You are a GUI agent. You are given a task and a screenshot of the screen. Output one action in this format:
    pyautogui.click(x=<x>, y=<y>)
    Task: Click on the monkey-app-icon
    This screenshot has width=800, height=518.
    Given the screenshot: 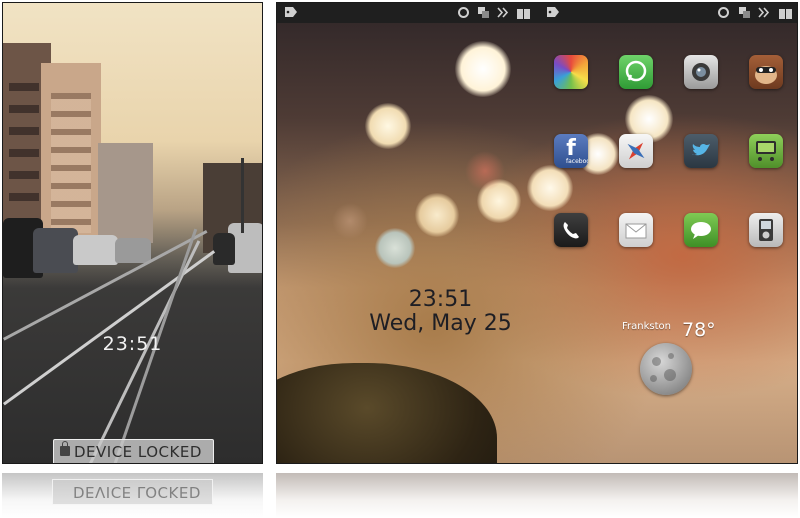 What is the action you would take?
    pyautogui.click(x=766, y=72)
    